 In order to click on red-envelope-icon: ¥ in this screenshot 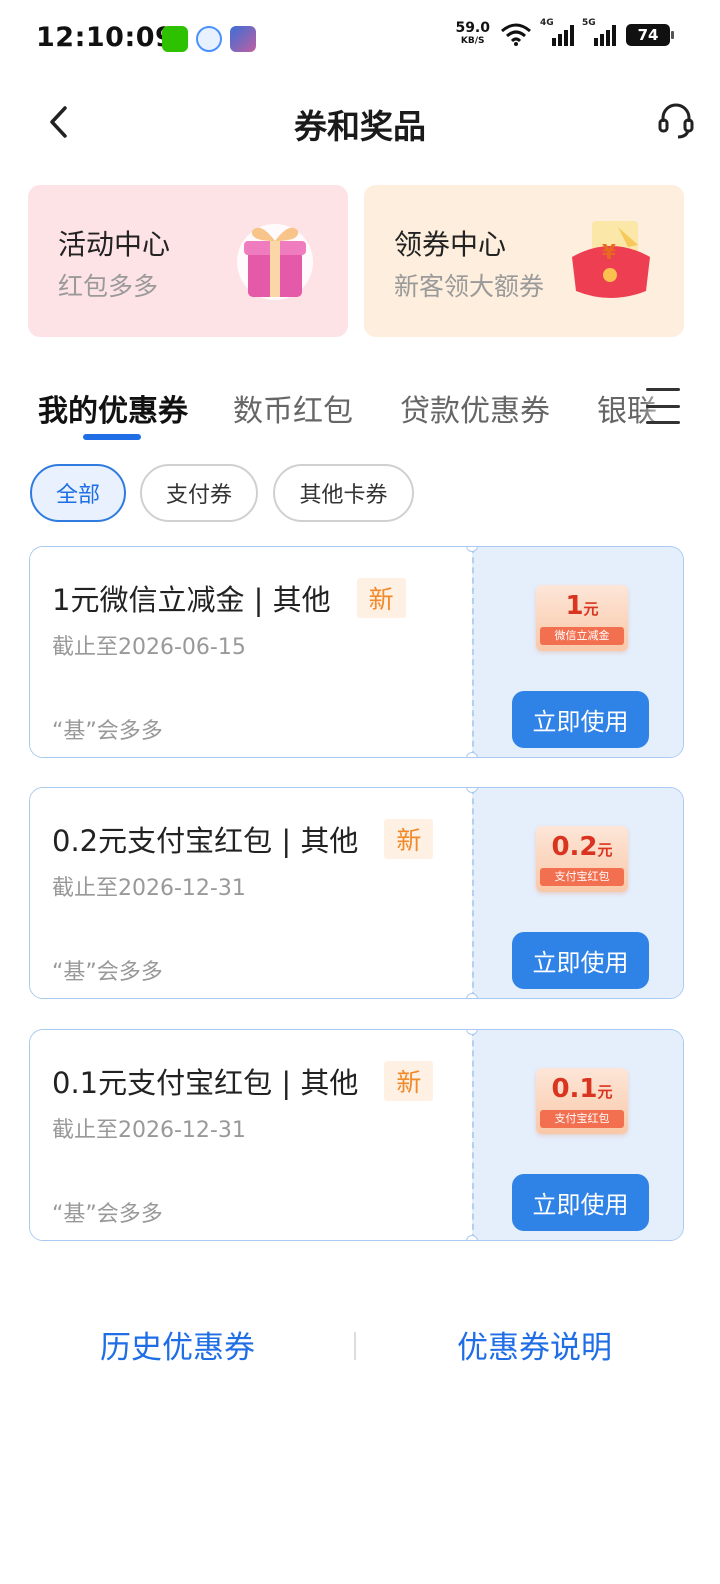, I will do `click(611, 259)`.